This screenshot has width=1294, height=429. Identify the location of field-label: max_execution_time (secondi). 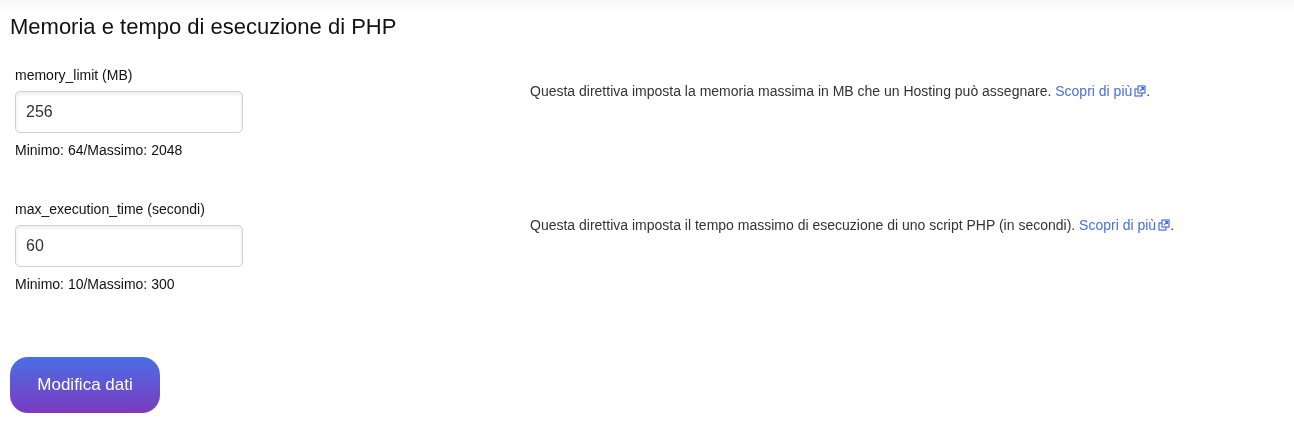
(110, 209).